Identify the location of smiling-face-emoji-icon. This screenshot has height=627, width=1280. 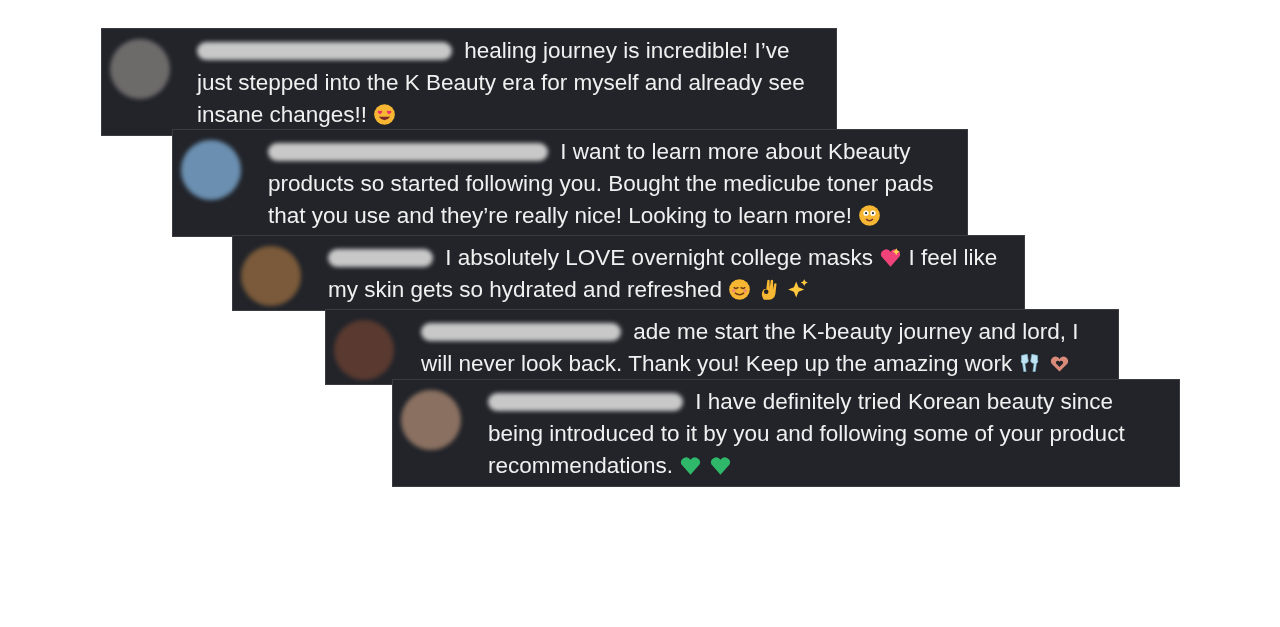
(740, 289).